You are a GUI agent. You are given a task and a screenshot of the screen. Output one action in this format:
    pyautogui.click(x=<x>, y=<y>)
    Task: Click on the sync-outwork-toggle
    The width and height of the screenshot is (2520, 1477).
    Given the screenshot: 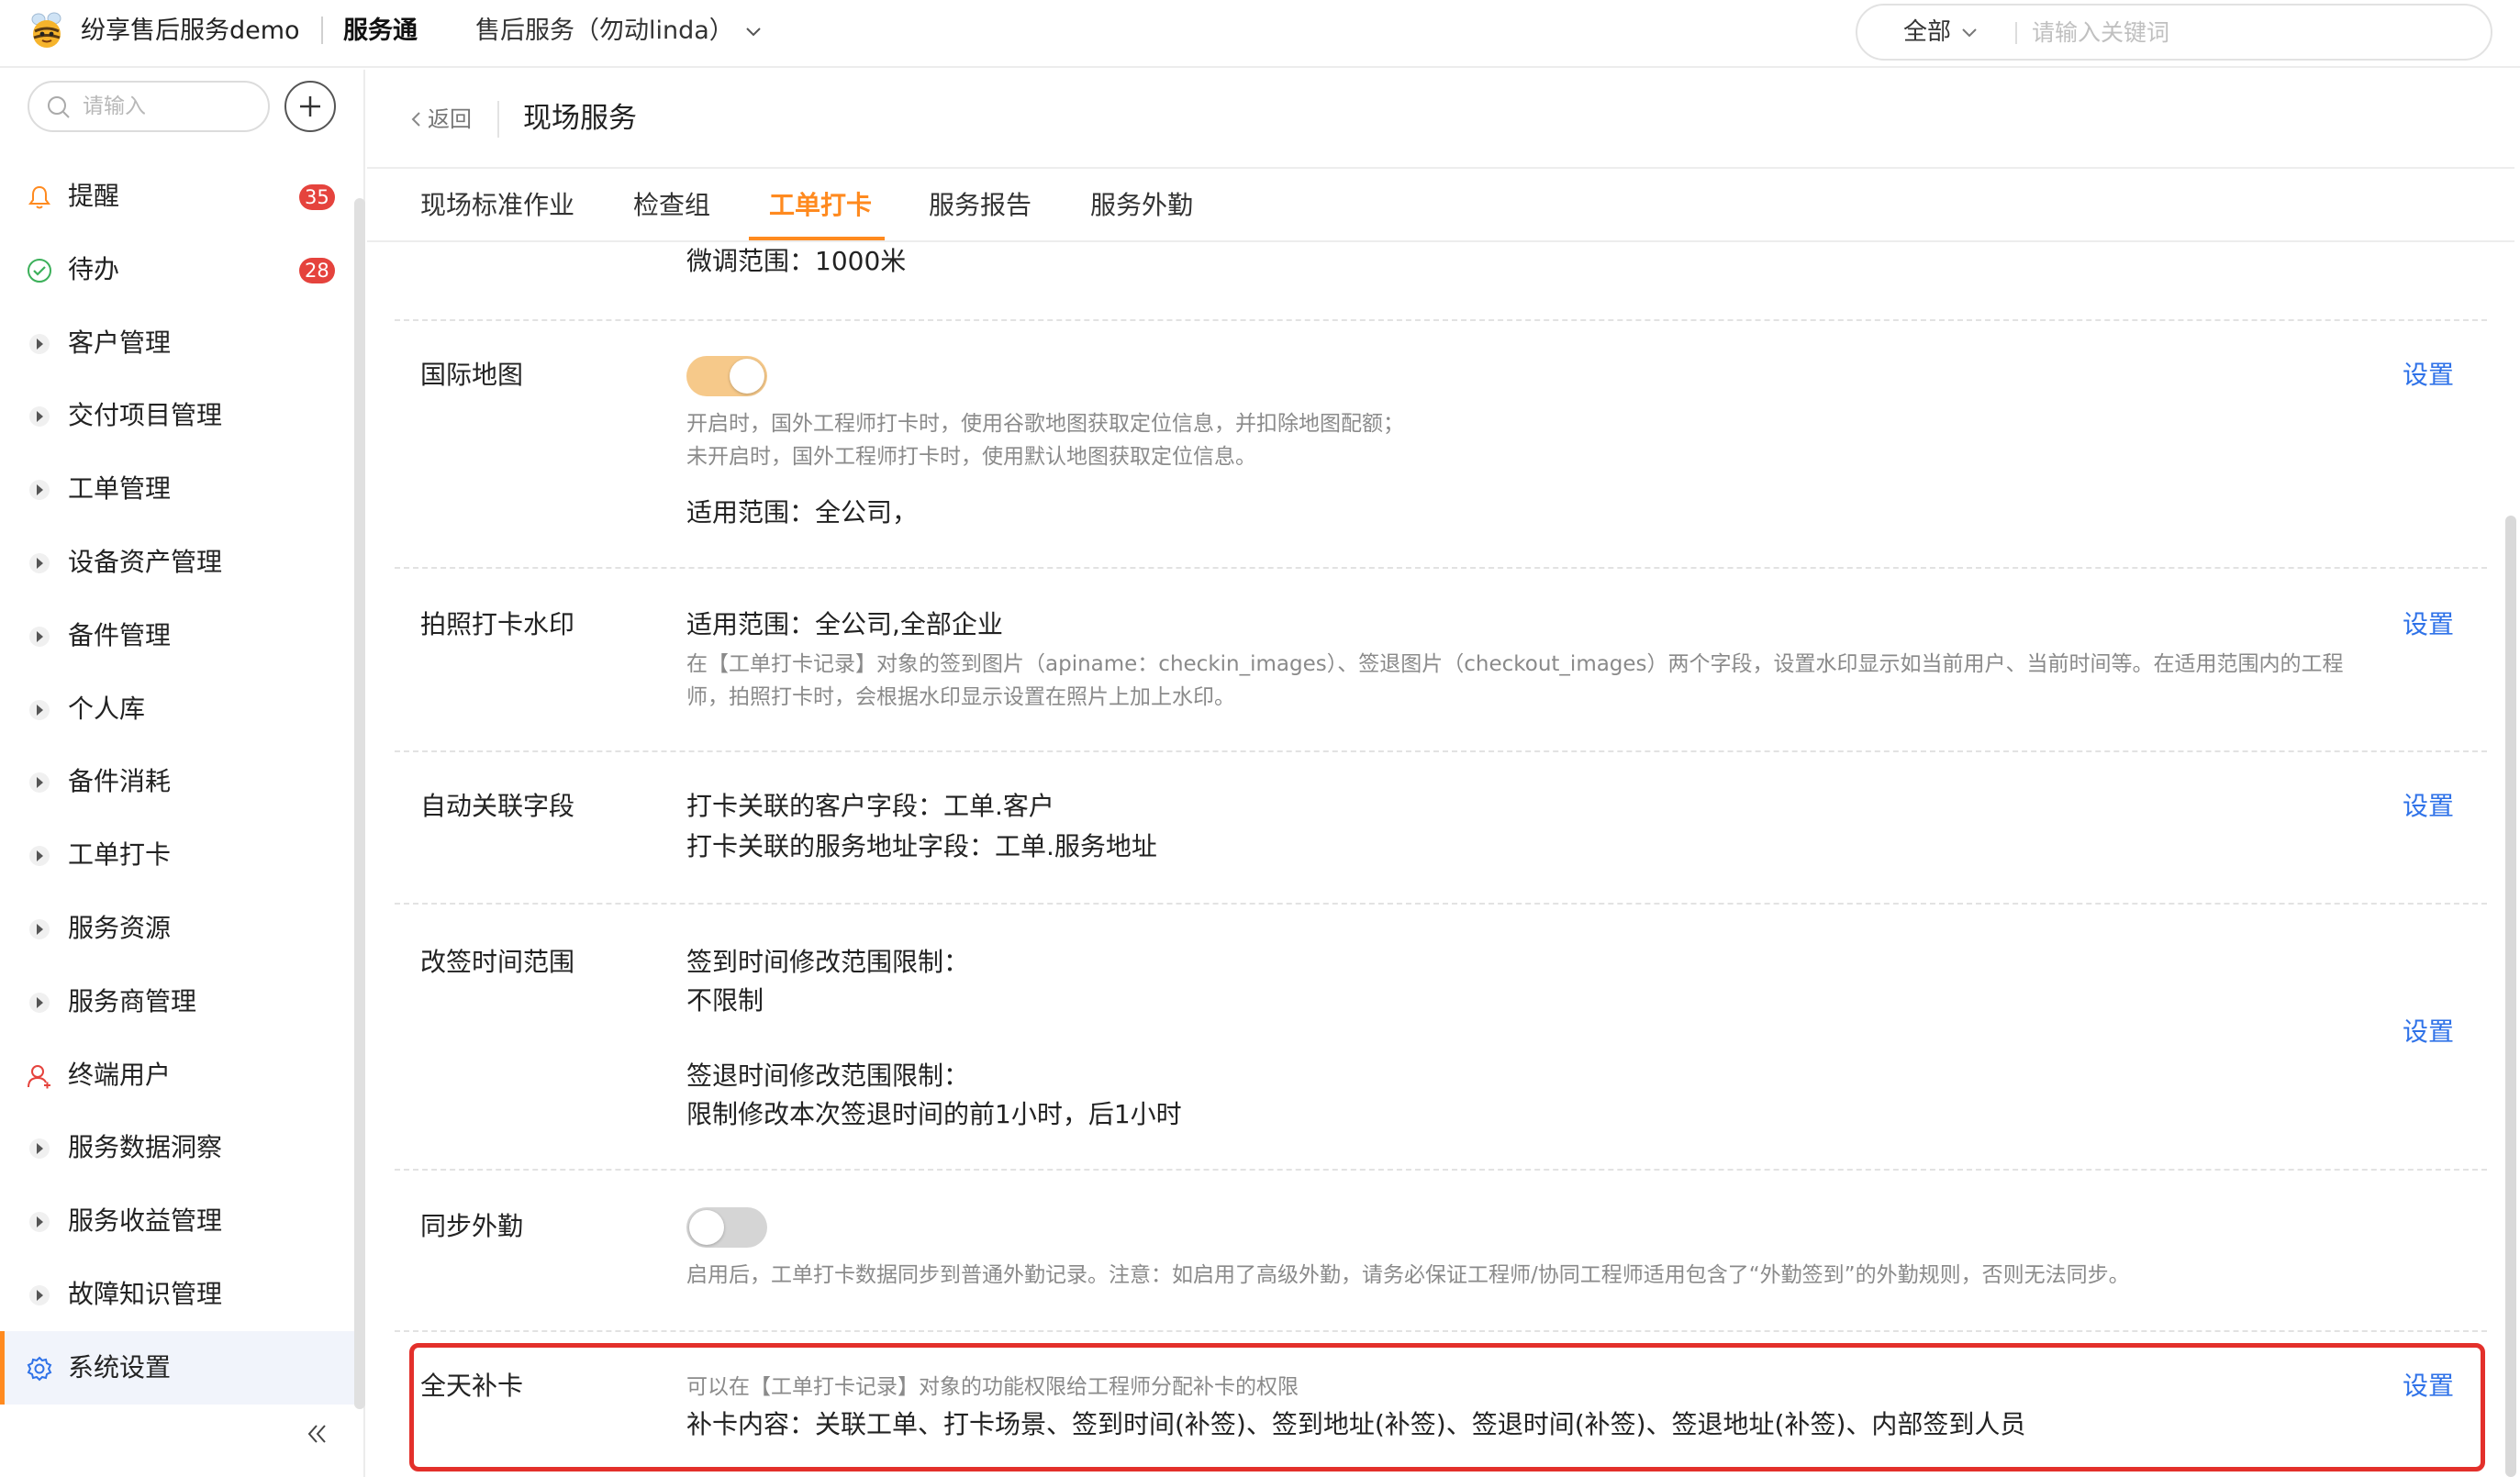 What is the action you would take?
    pyautogui.click(x=726, y=1227)
    